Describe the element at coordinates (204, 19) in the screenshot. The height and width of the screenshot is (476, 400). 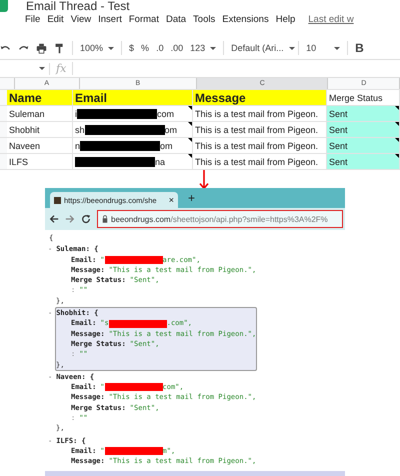
I see `menu-item: Tools` at that location.